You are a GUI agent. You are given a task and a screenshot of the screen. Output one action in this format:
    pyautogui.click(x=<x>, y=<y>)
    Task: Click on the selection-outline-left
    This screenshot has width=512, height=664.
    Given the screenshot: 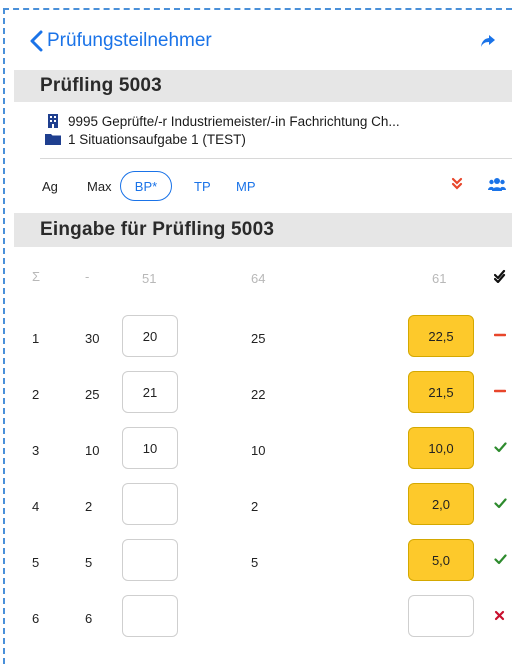 What is the action you would take?
    pyautogui.click(x=4, y=336)
    